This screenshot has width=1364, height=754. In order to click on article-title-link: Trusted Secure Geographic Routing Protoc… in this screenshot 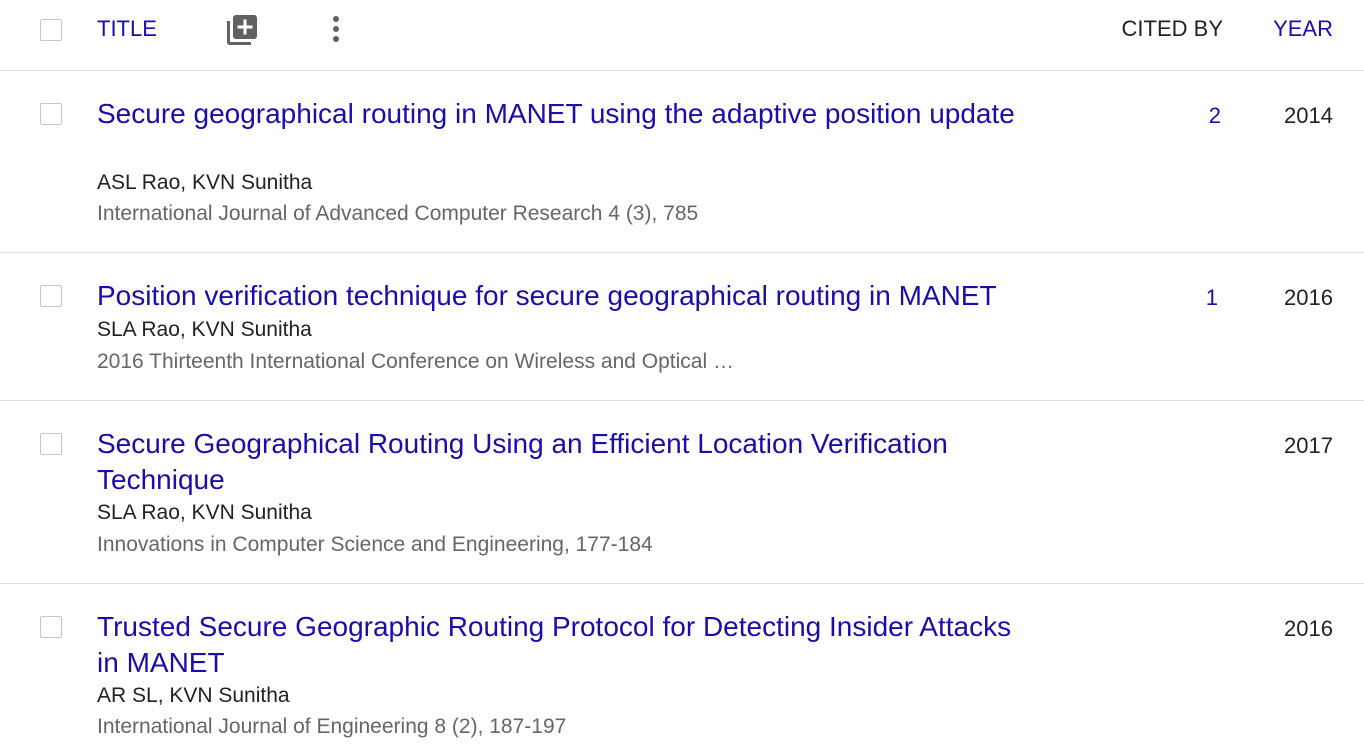, I will do `click(567, 645)`.